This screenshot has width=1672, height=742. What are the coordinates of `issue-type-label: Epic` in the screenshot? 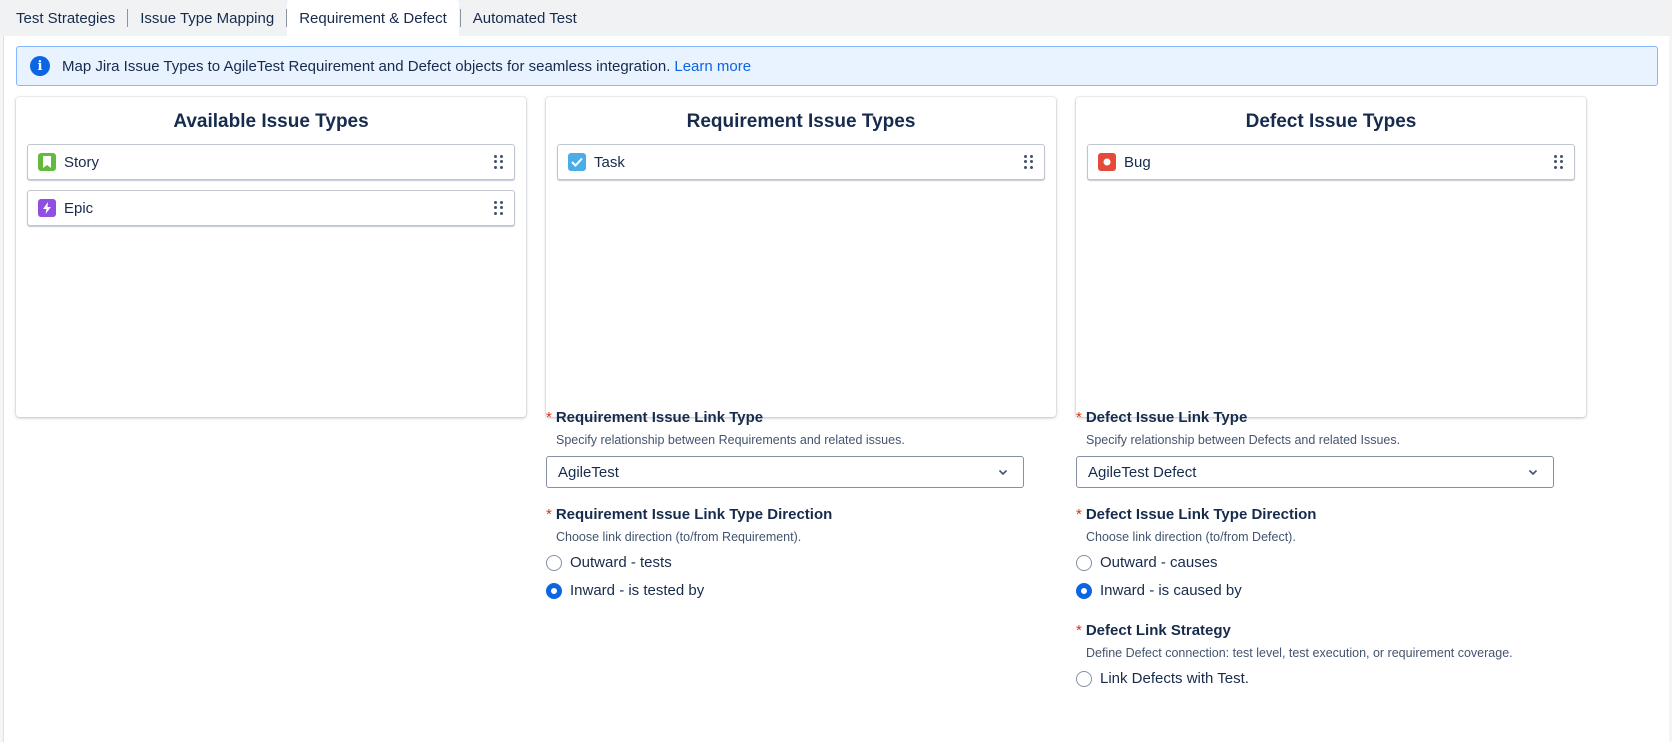 It's located at (79, 208).